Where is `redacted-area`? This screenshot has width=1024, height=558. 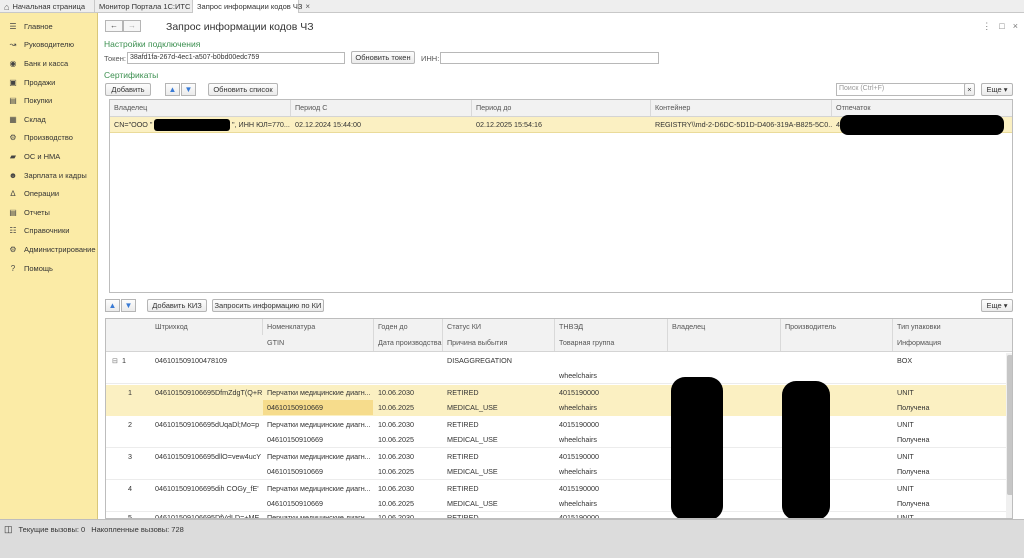
redacted-area is located at coordinates (192, 125).